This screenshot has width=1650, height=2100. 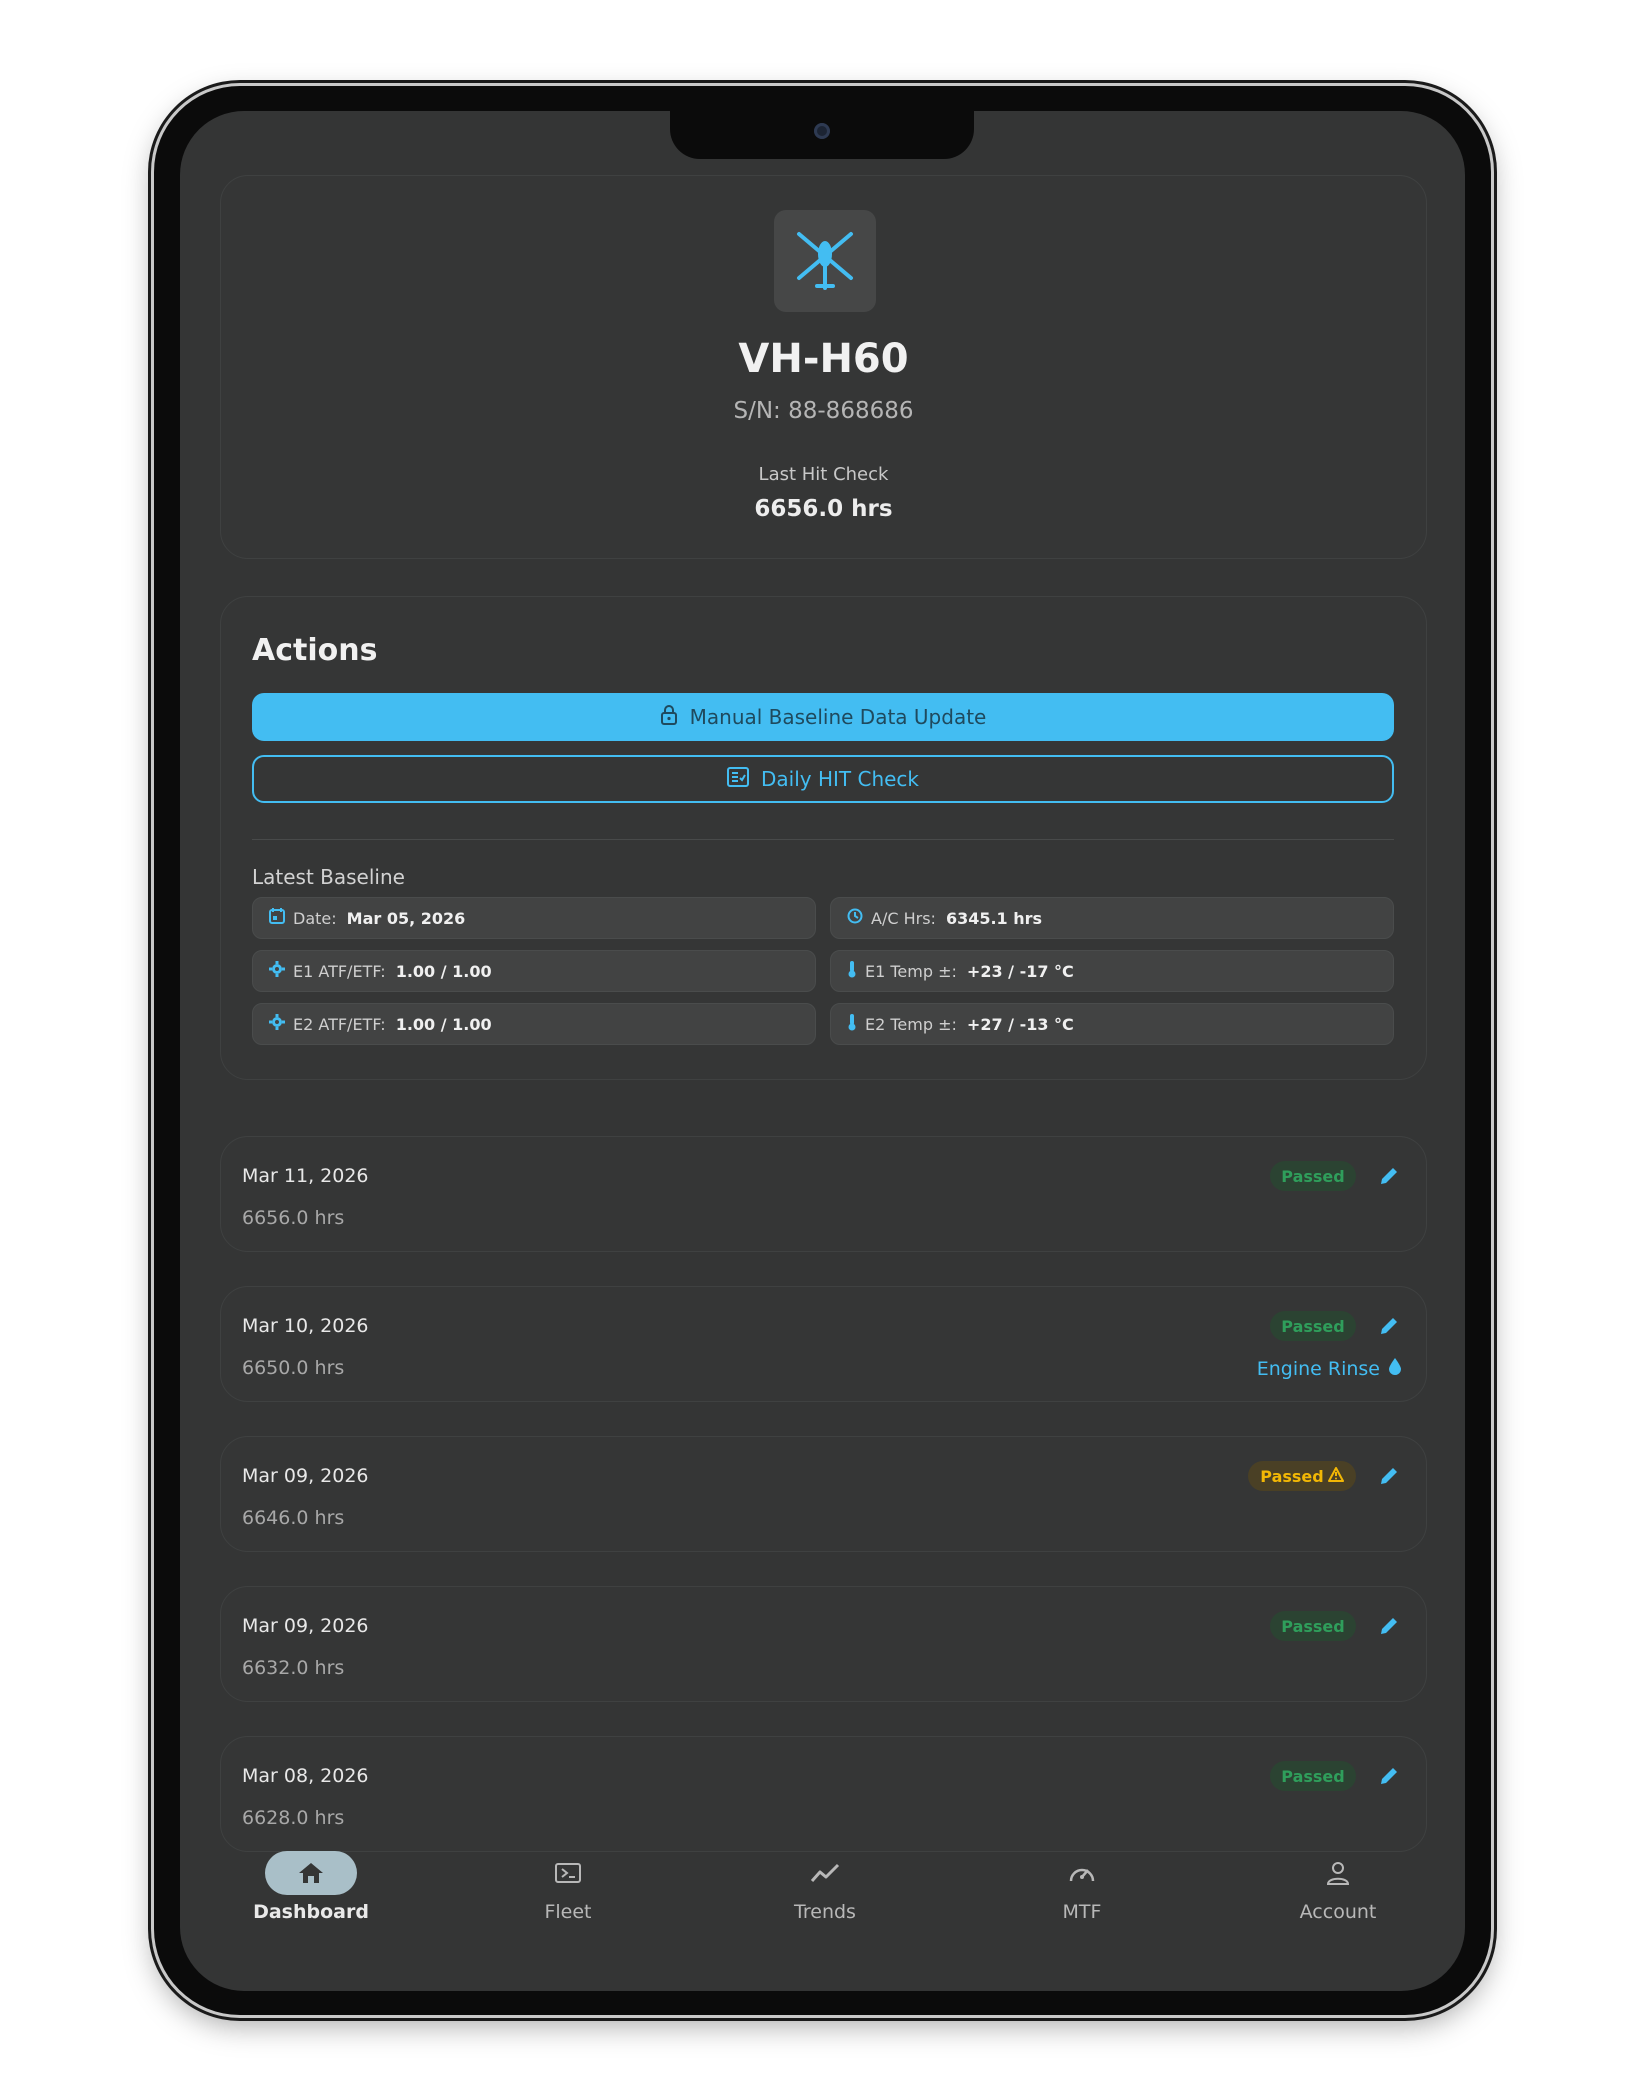 I want to click on actions-title: Actions, so click(x=315, y=650).